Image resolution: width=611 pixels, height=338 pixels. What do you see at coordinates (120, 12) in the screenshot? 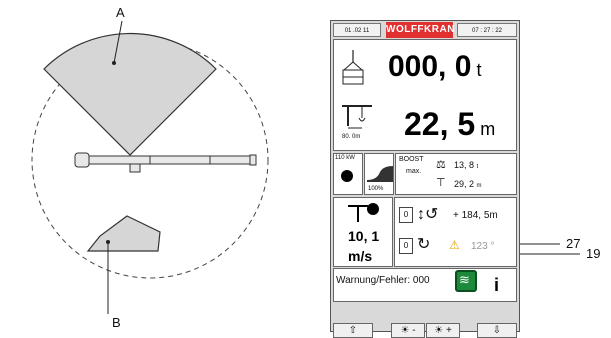
I see `label-a: A` at bounding box center [120, 12].